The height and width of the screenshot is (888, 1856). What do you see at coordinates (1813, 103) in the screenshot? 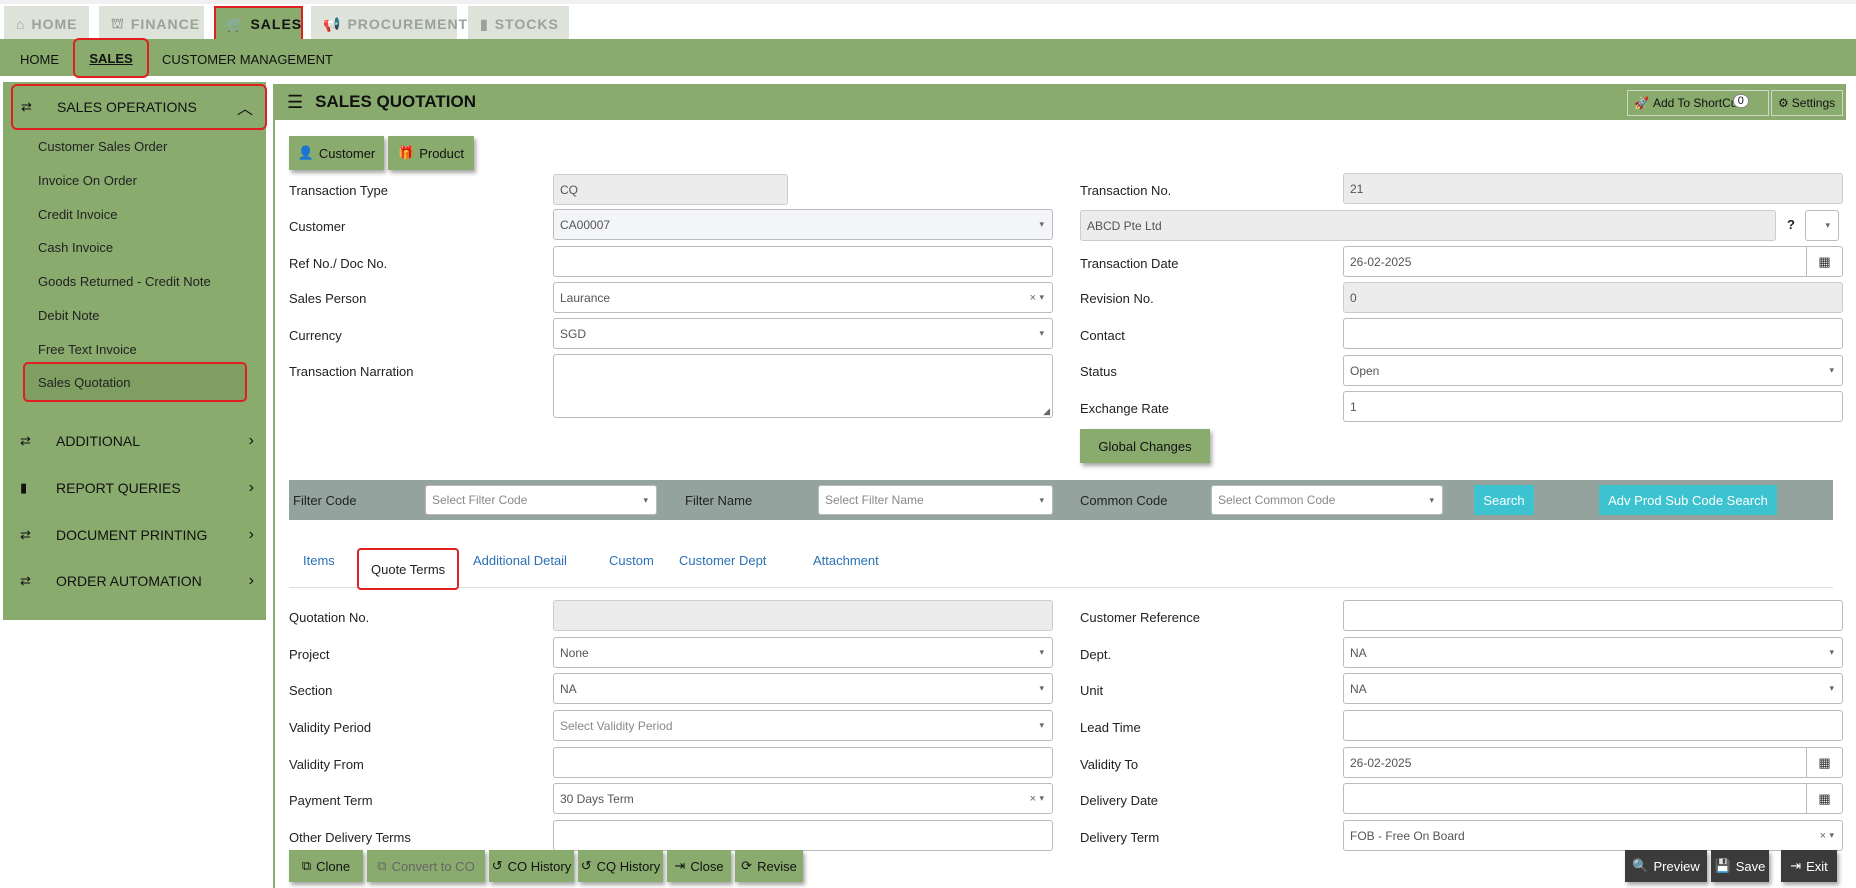
I see `settings-label: Settings` at bounding box center [1813, 103].